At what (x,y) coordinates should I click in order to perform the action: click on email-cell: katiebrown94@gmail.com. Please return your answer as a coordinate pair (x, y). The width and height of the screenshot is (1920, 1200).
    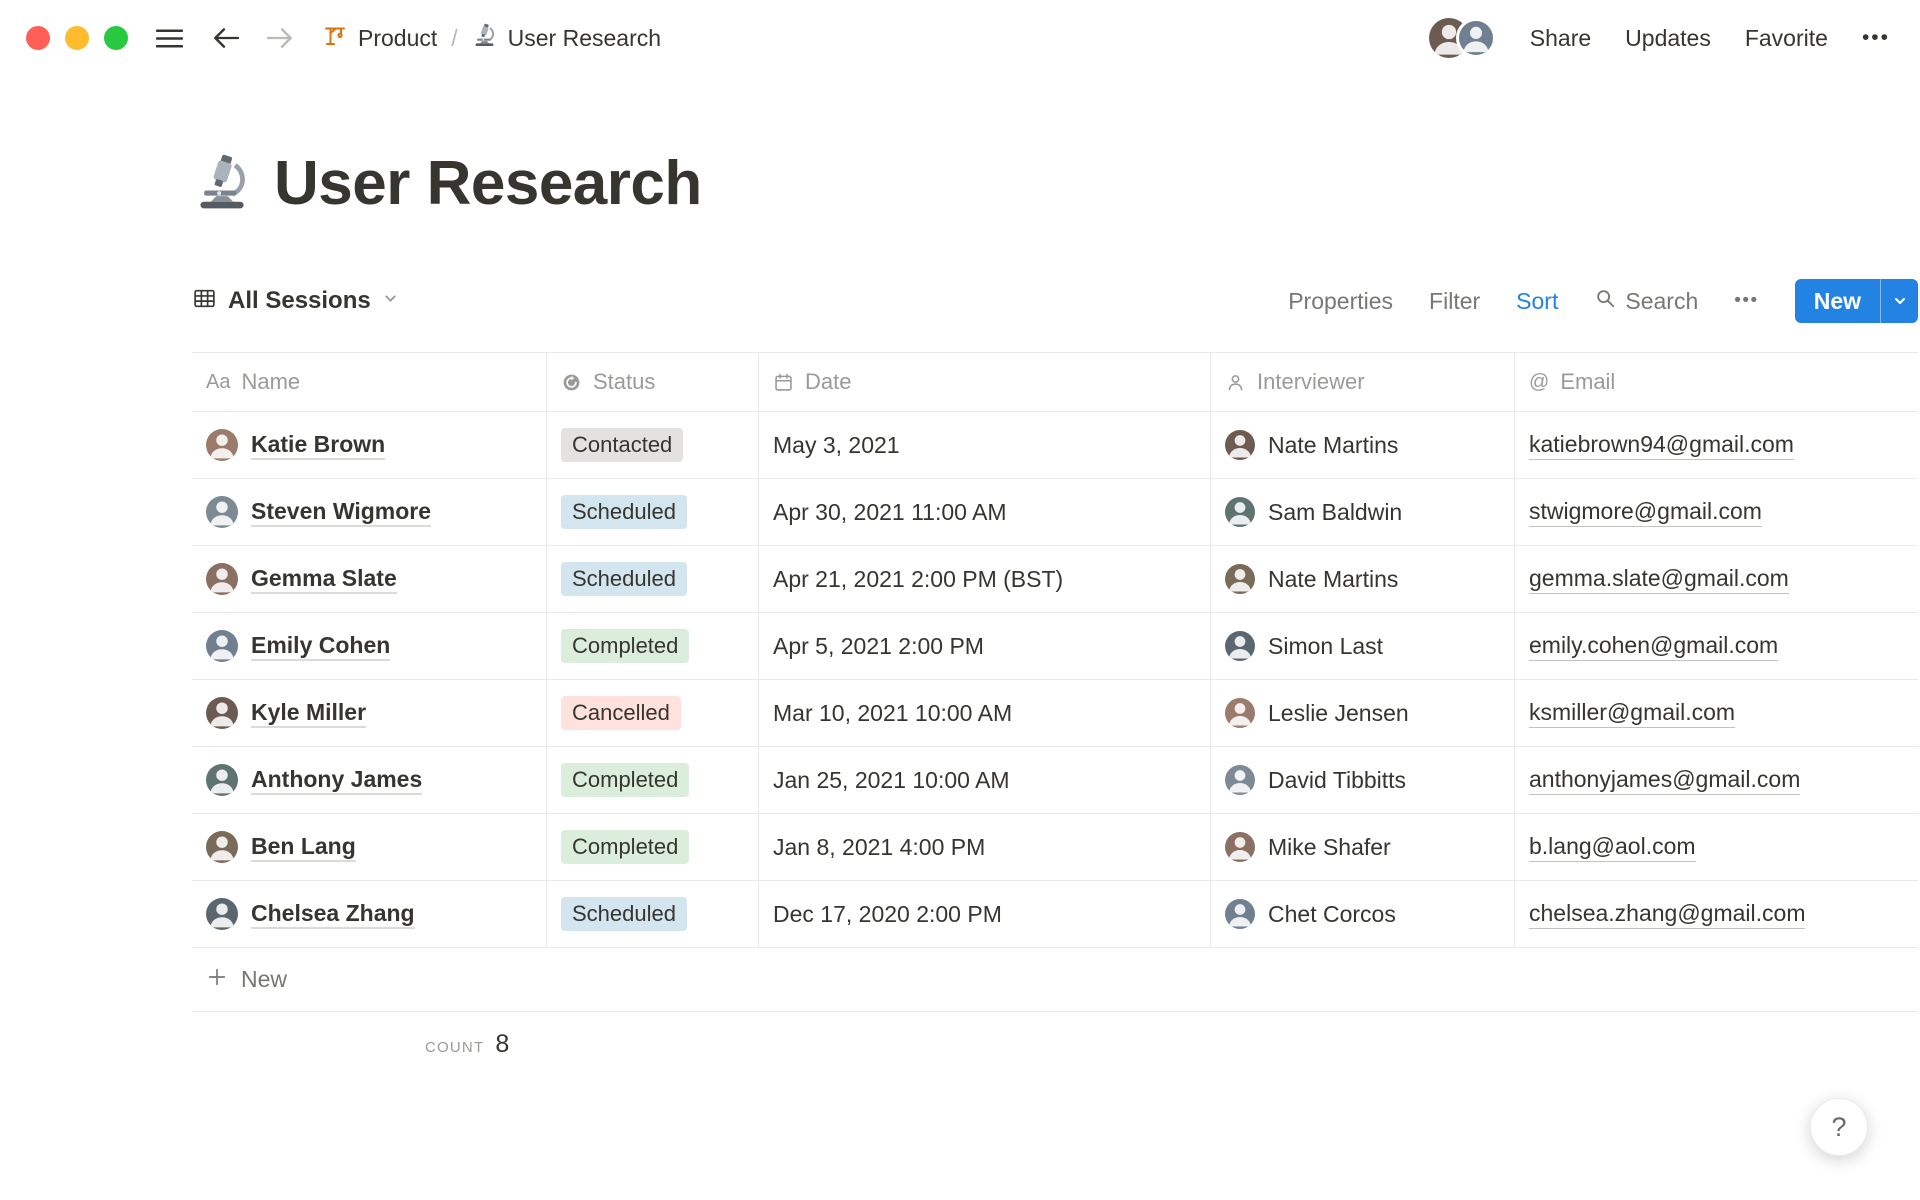
    Looking at the image, I should click on (1716, 445).